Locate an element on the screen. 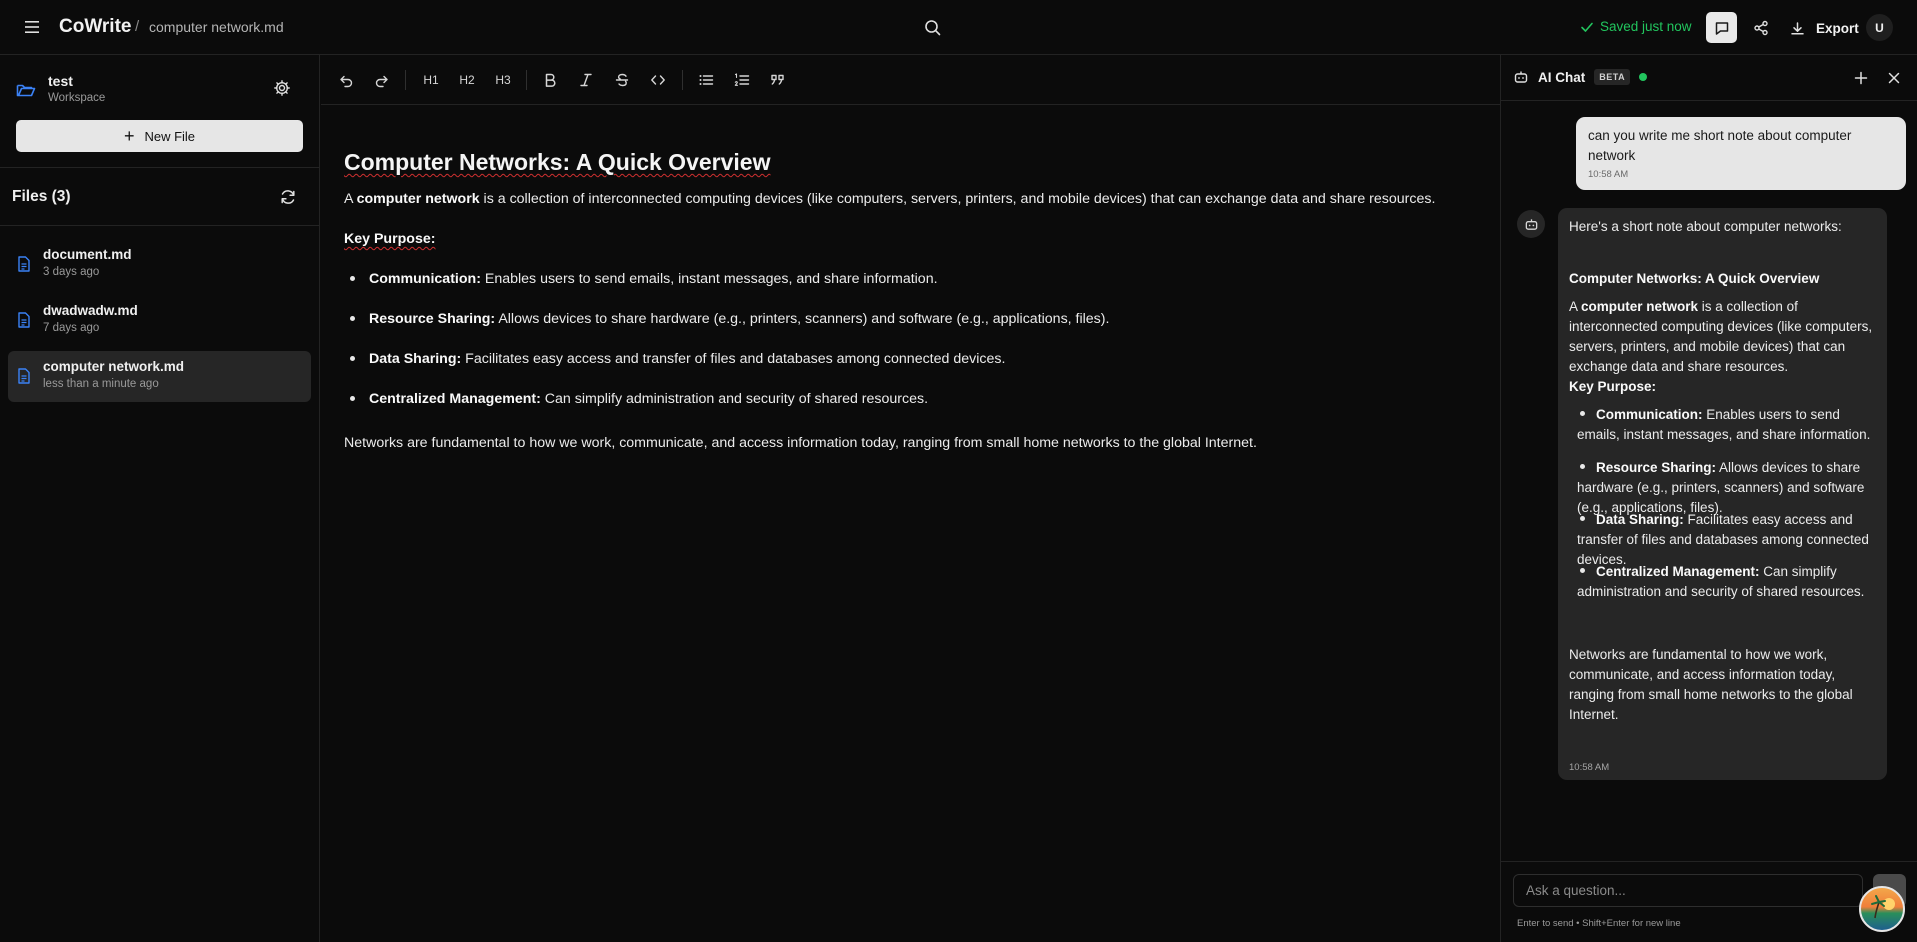 This screenshot has height=942, width=1917. user-message-time: 10:58 AM is located at coordinates (1608, 174).